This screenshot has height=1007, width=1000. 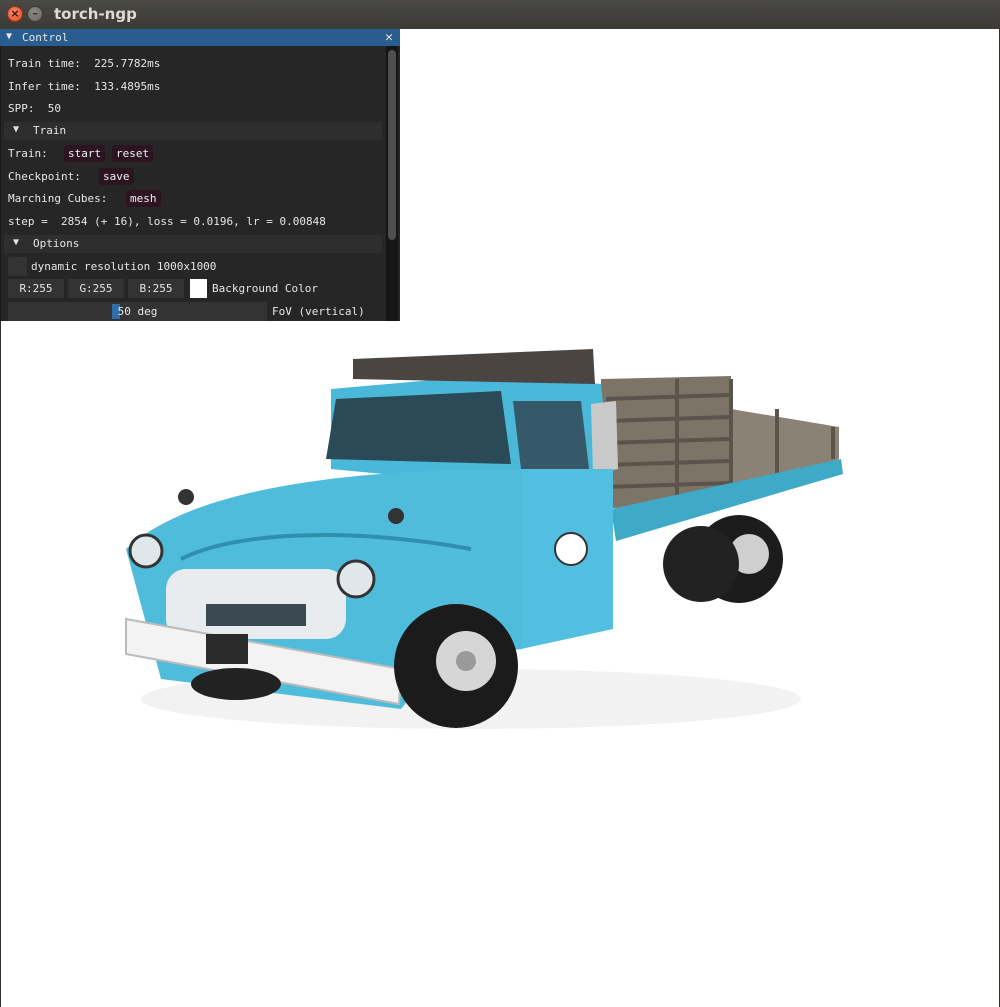 What do you see at coordinates (500, 15) in the screenshot?
I see `window-titlebar: × – torch-ngp` at bounding box center [500, 15].